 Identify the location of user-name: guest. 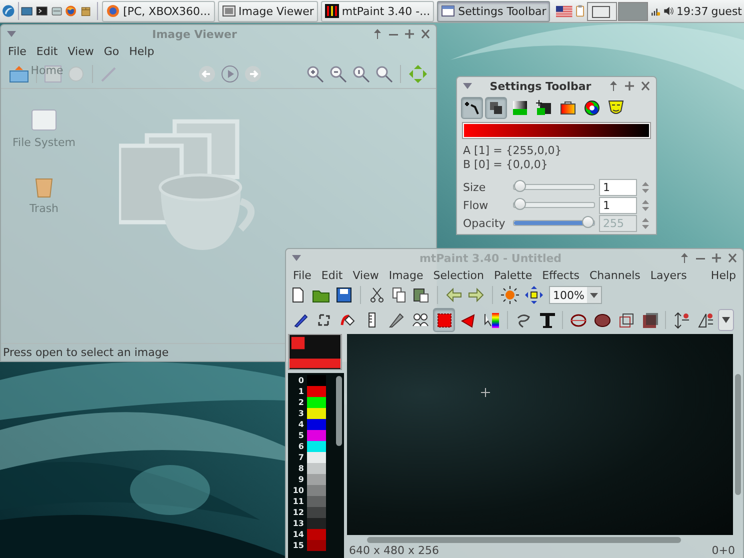
(726, 11).